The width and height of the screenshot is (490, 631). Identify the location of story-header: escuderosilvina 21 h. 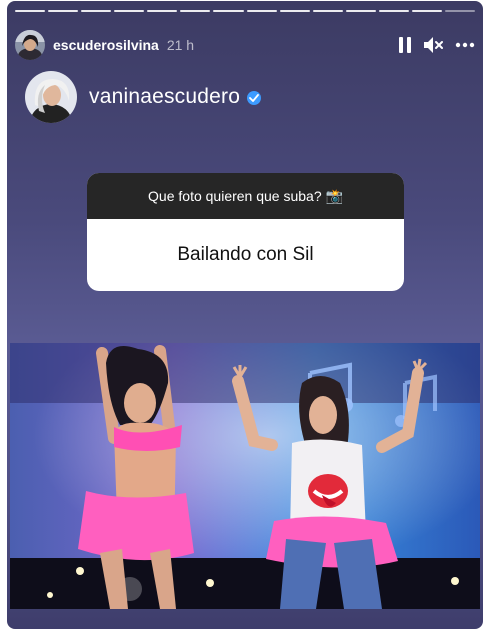
(245, 45).